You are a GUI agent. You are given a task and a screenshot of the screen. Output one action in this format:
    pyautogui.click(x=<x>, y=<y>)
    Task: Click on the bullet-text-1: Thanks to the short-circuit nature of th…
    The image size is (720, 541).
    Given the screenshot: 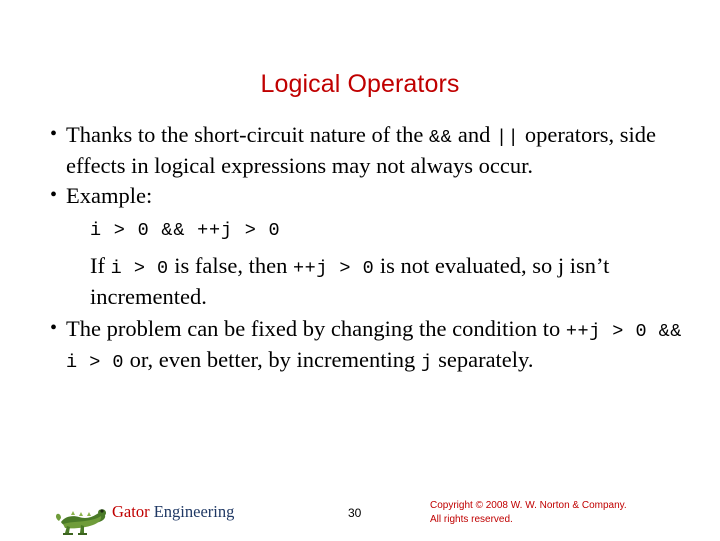 What is the action you would take?
    pyautogui.click(x=361, y=150)
    